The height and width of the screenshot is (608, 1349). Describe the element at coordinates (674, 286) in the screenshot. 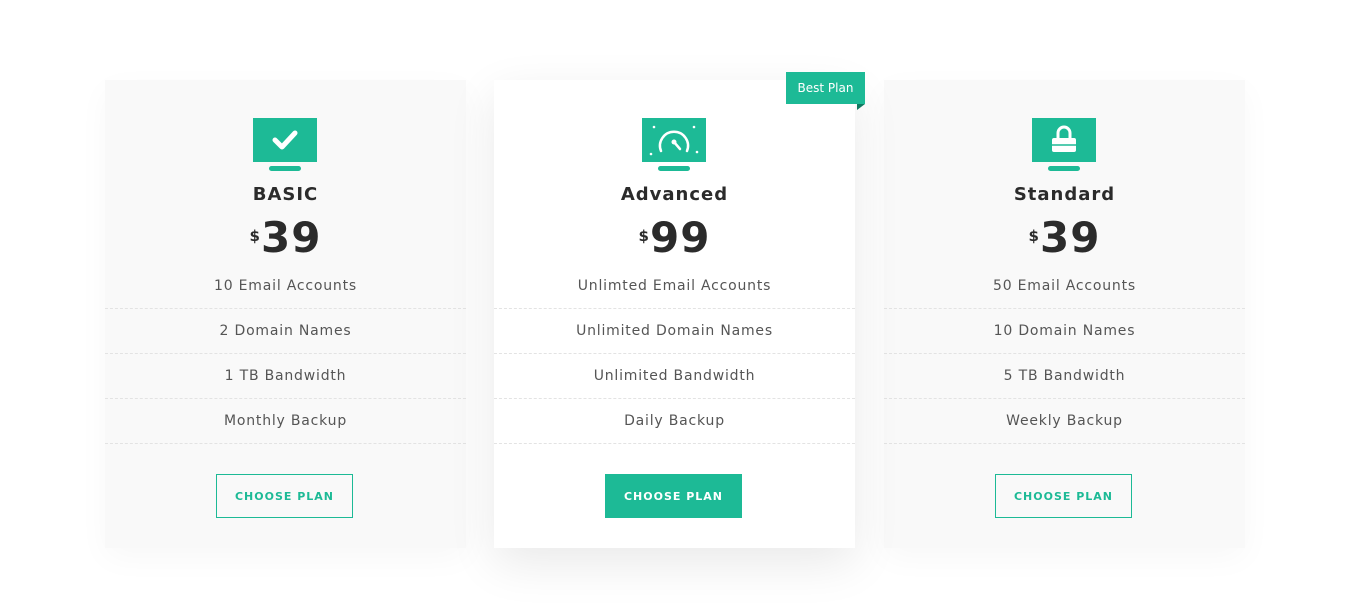

I see `feature-item: Unlimted Email Accounts` at that location.